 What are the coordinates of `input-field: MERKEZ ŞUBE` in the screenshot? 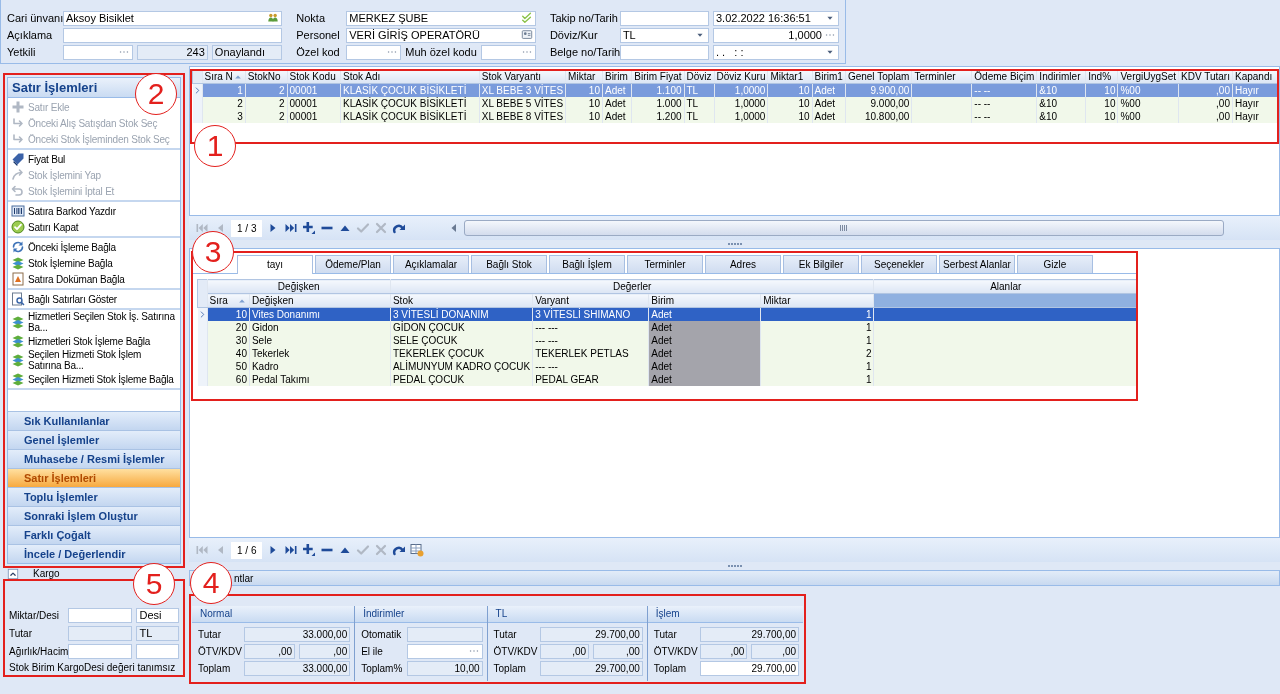 It's located at (441, 18).